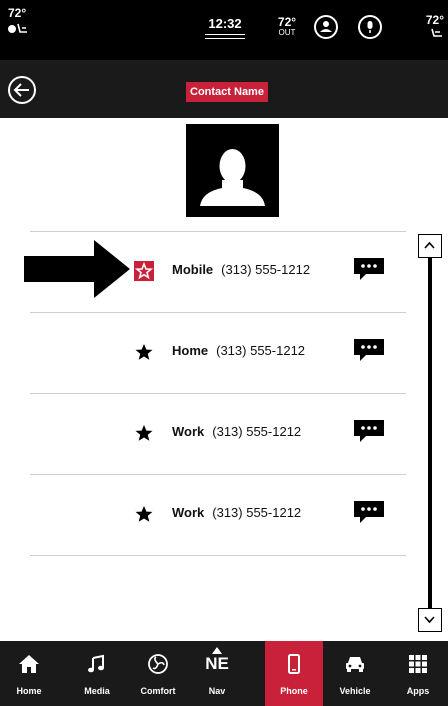 The image size is (448, 706). I want to click on nav-vehicle: Vehicle, so click(355, 673).